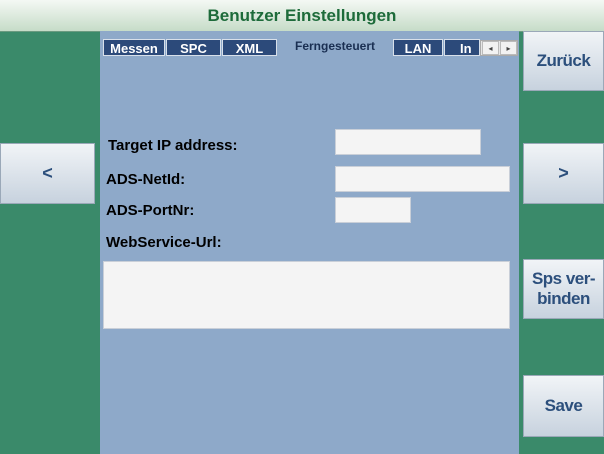 This screenshot has height=454, width=604. What do you see at coordinates (508, 48) in the screenshot?
I see `tab-scroll-right-icon: ▸` at bounding box center [508, 48].